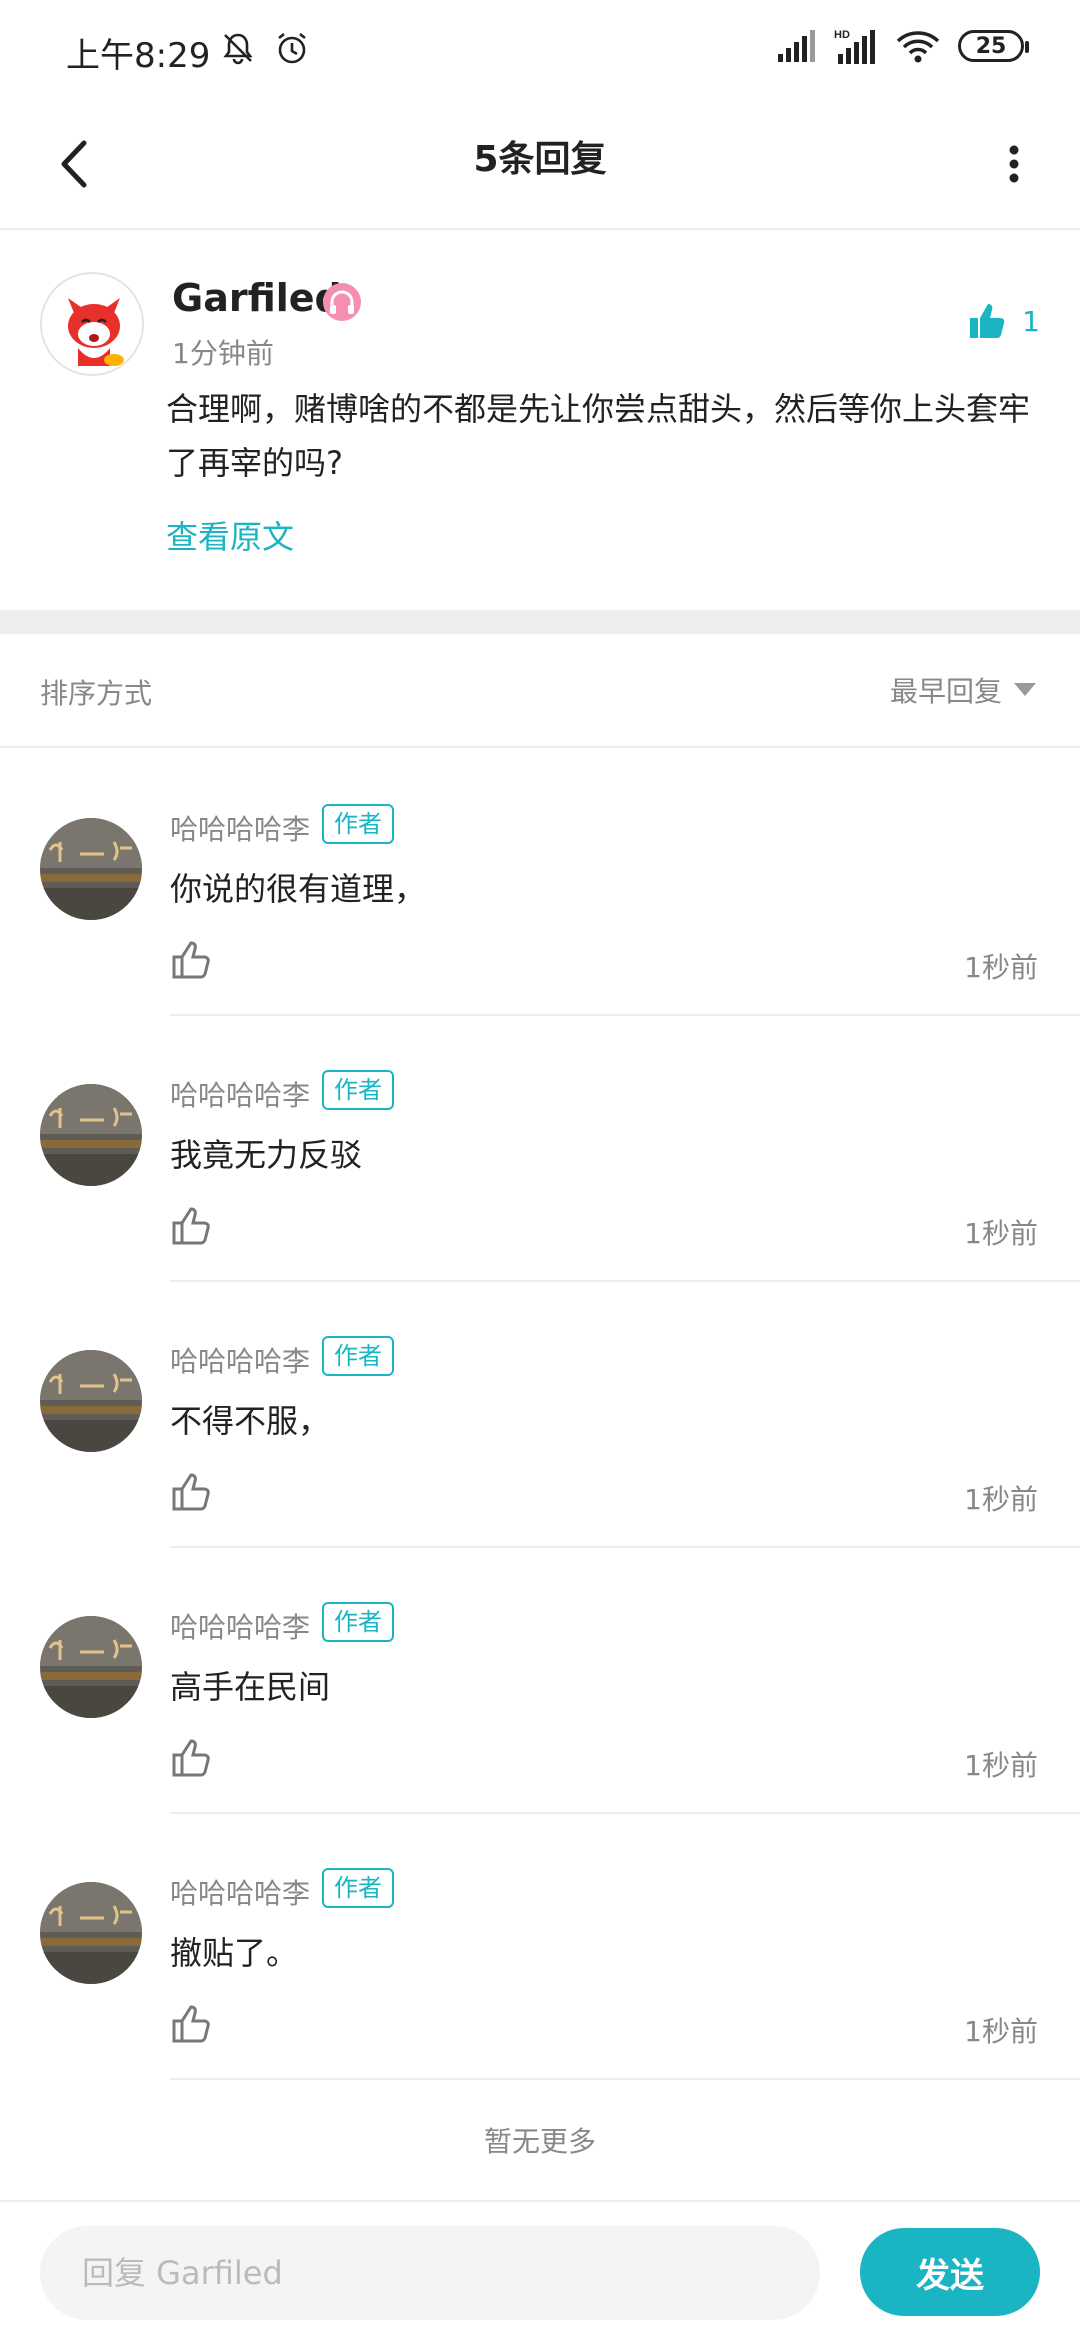 The image size is (1080, 2340). Describe the element at coordinates (540, 1149) in the screenshot. I see `reply-item: 哈哈哈哈李 作者 我竟无力反驳 1秒前` at that location.